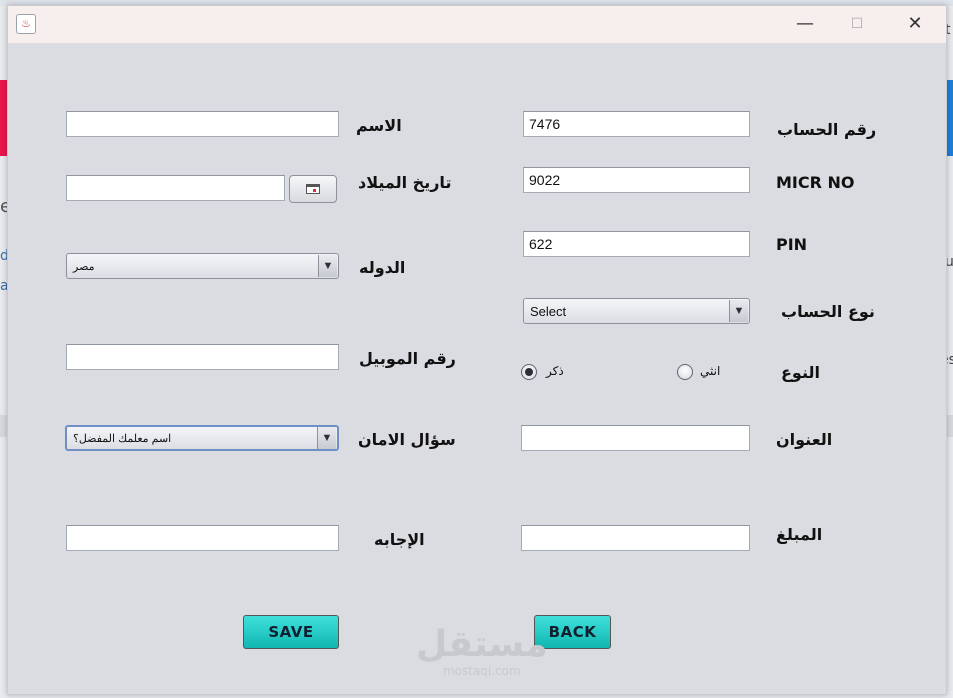 This screenshot has height=698, width=953. Describe the element at coordinates (828, 311) in the screenshot. I see `account-type-label: نوع الحساب` at that location.